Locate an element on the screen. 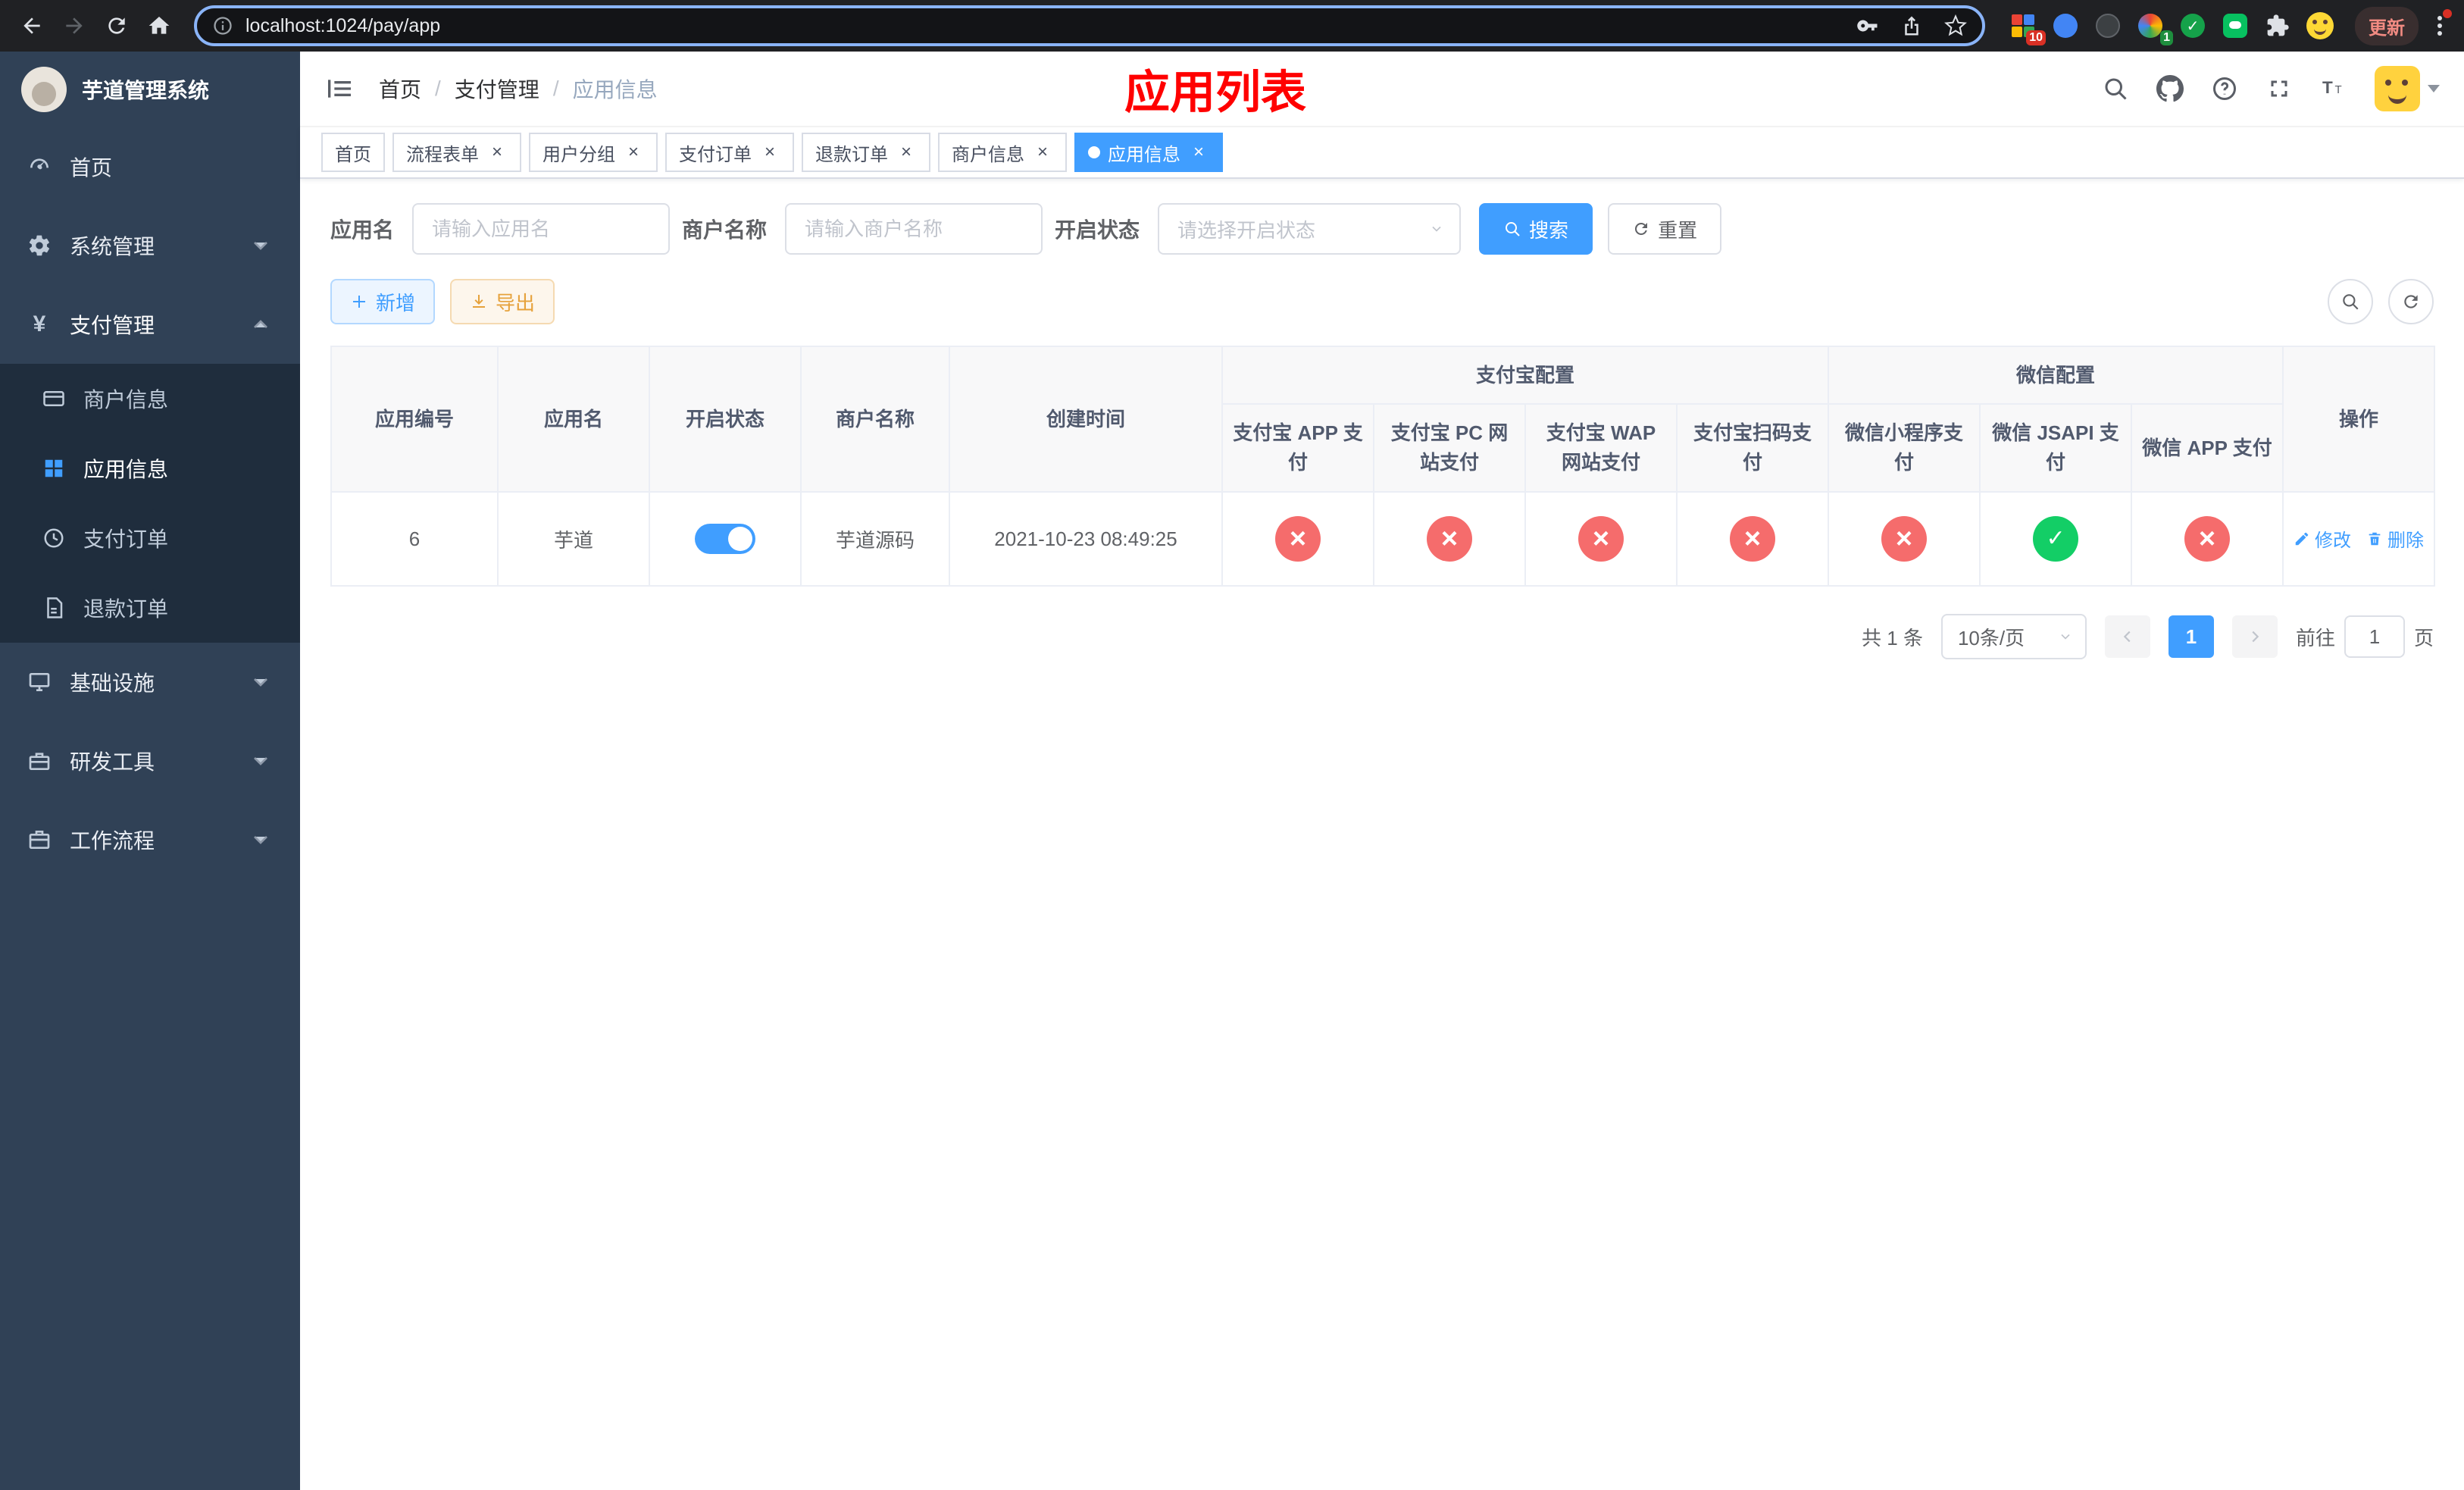  share-icon is located at coordinates (1911, 26).